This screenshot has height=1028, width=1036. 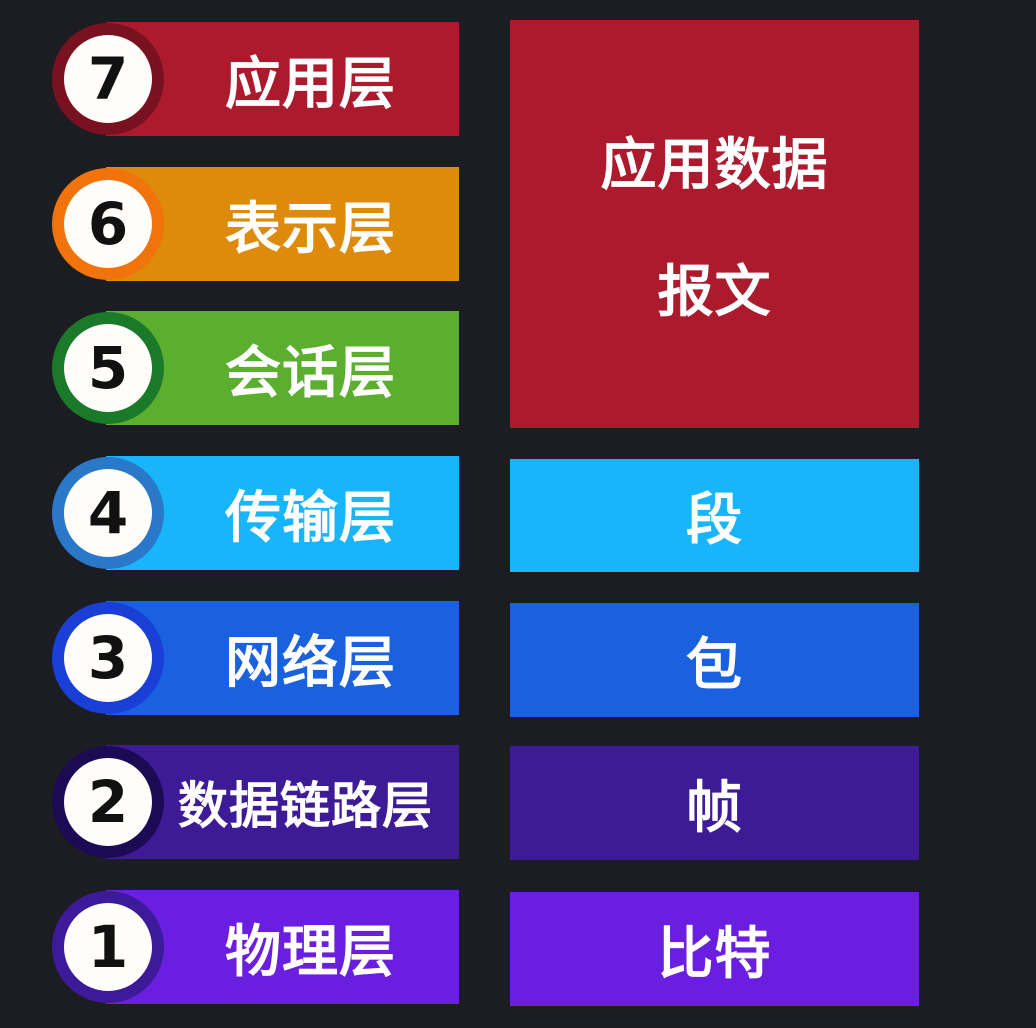 I want to click on layer-3-bar: 3 网络层, so click(x=255, y=658).